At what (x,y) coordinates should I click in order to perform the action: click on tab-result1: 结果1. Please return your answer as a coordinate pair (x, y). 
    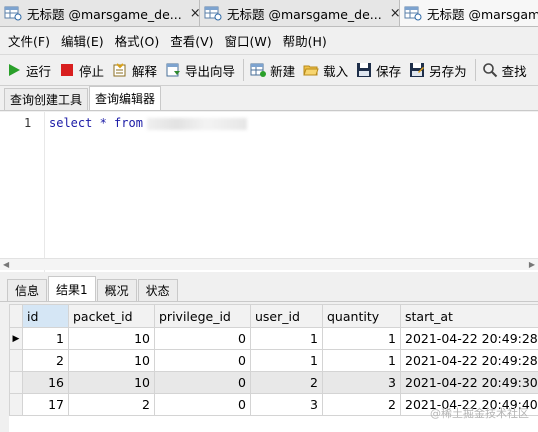
    Looking at the image, I should click on (72, 288).